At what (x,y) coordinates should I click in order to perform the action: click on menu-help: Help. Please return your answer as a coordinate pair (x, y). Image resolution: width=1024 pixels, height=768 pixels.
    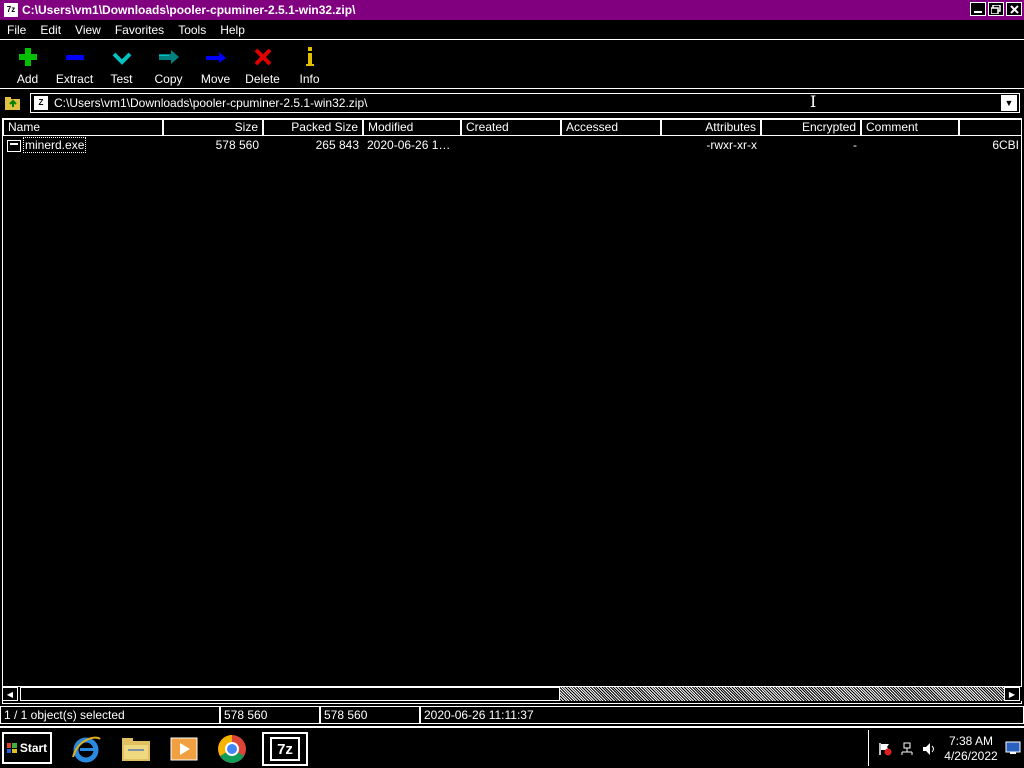
    Looking at the image, I should click on (232, 30).